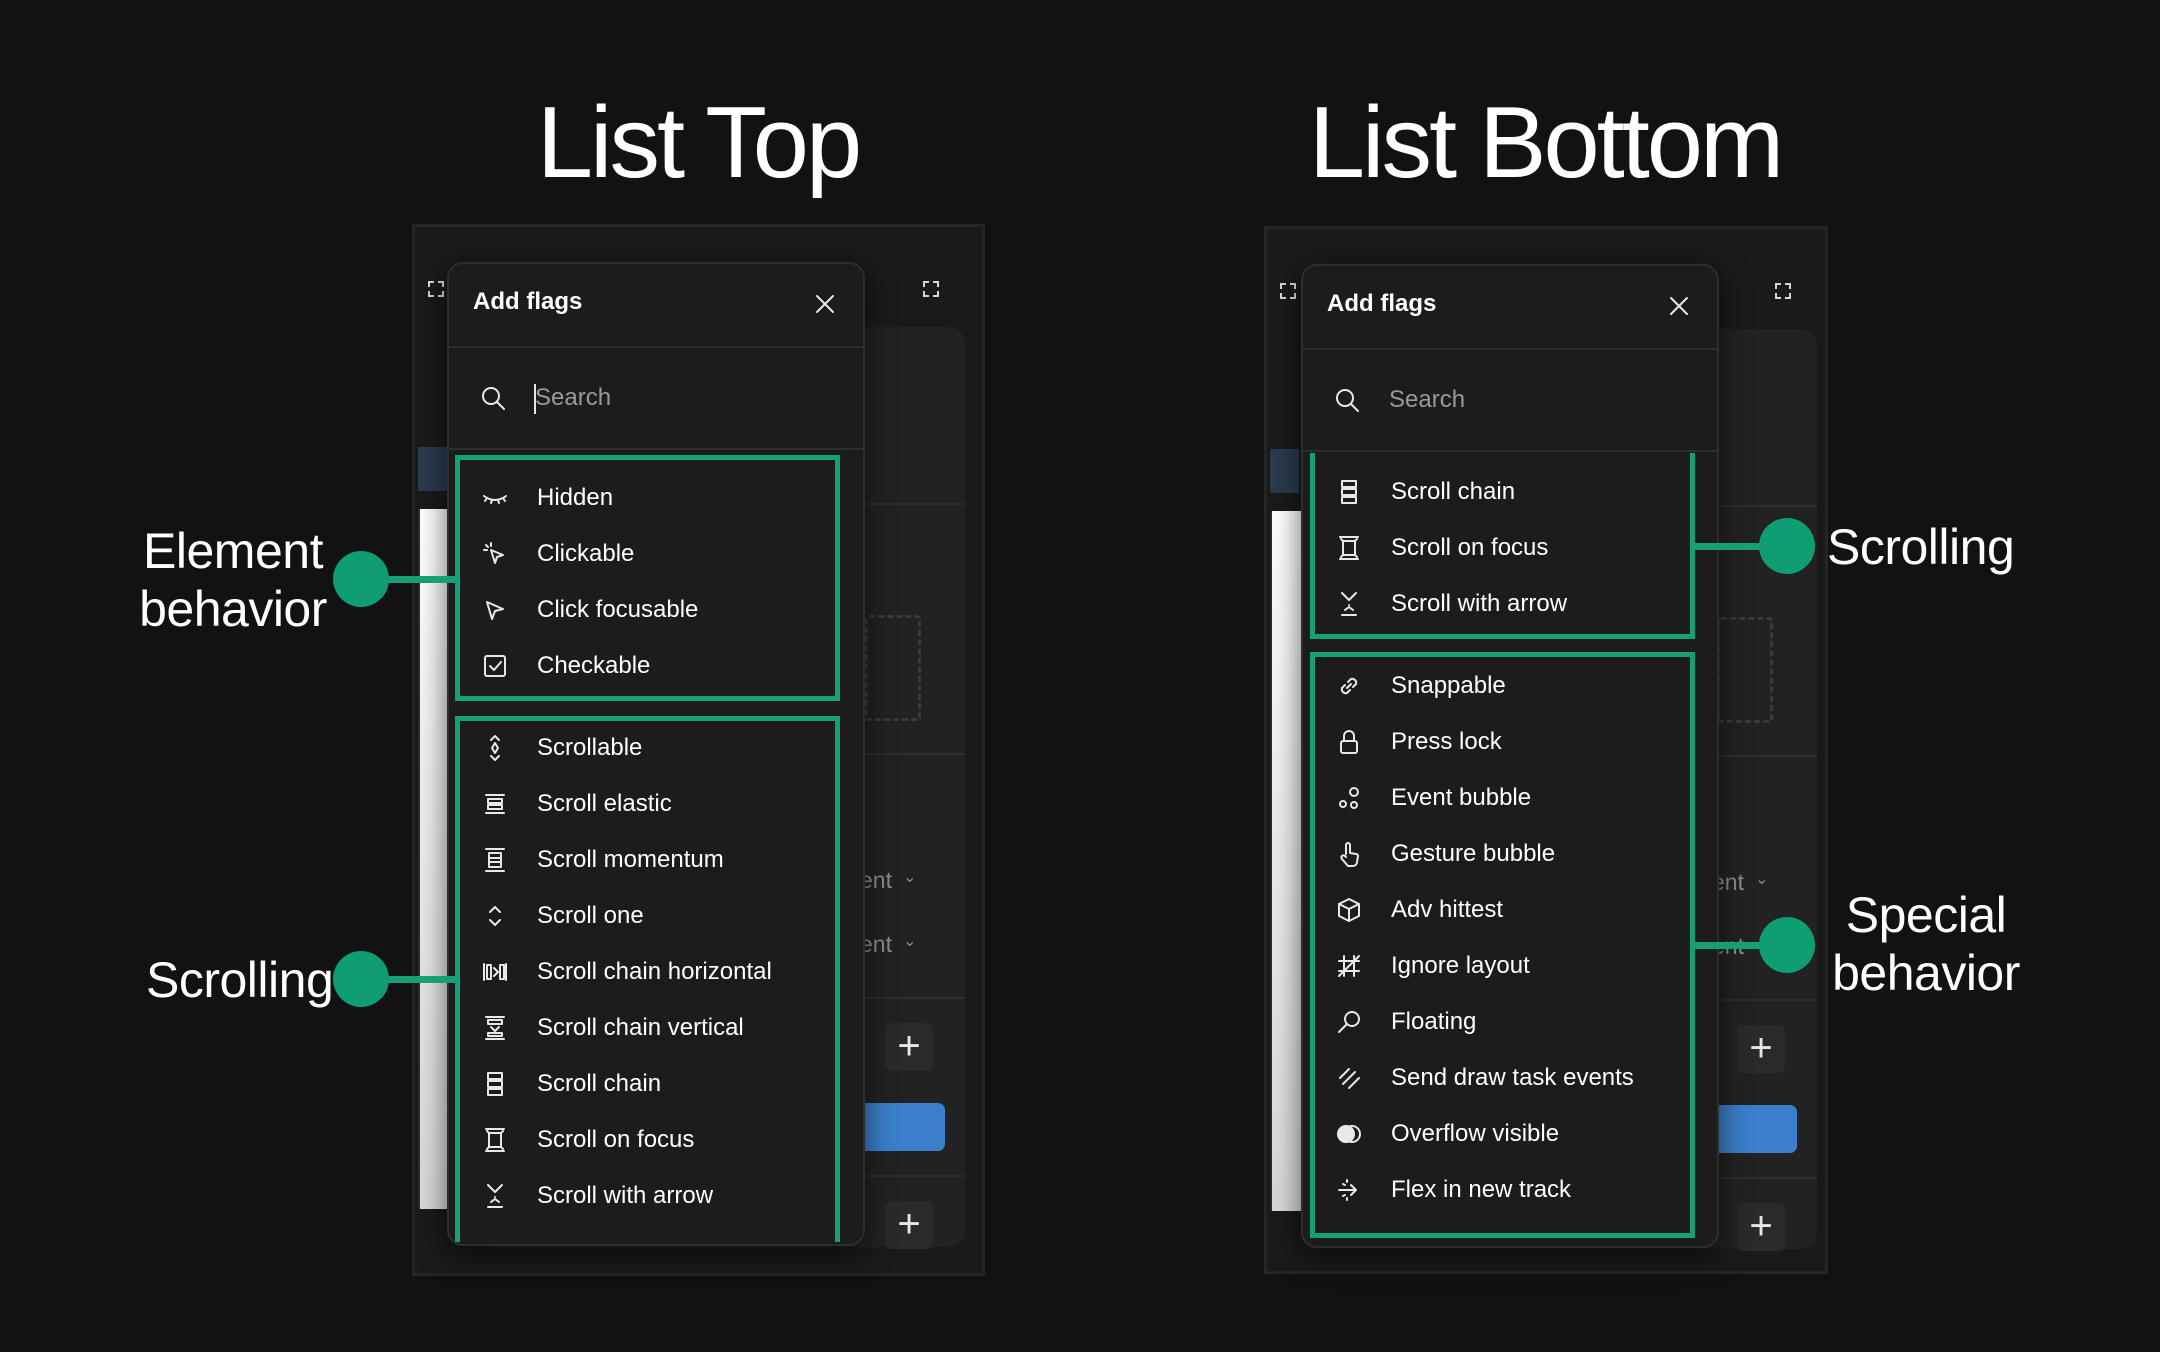 Image resolution: width=2160 pixels, height=1352 pixels. What do you see at coordinates (233, 580) in the screenshot?
I see `annotation-element-behavior: Element behavior` at bounding box center [233, 580].